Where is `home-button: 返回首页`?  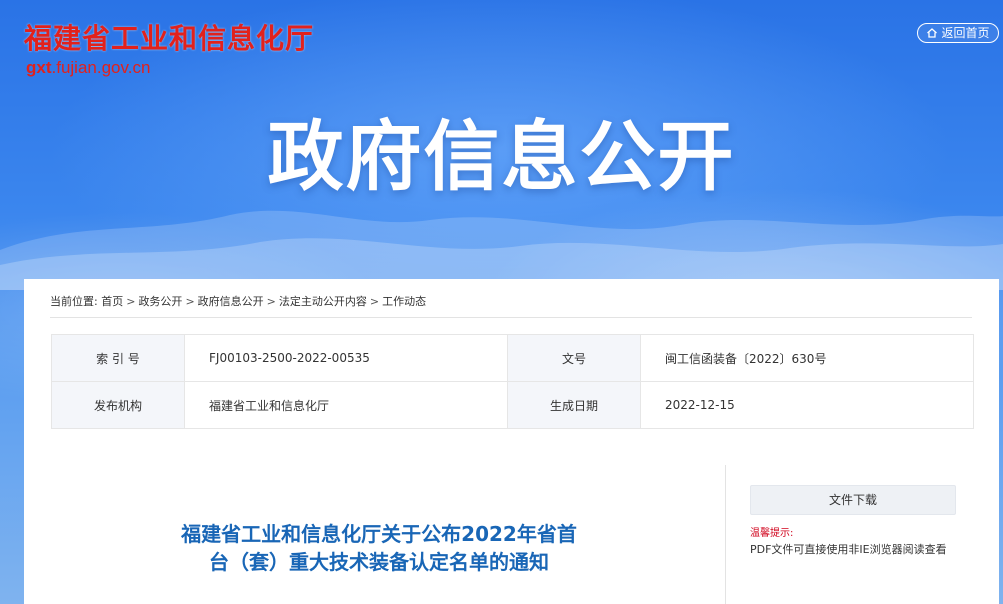
home-button: 返回首页 is located at coordinates (958, 33).